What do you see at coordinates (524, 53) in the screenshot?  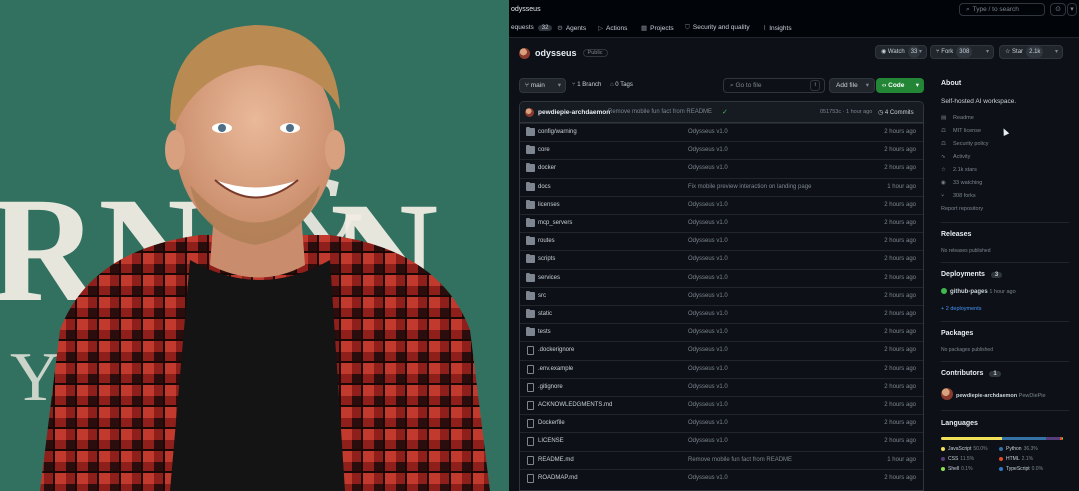 I see `owner-avatar` at bounding box center [524, 53].